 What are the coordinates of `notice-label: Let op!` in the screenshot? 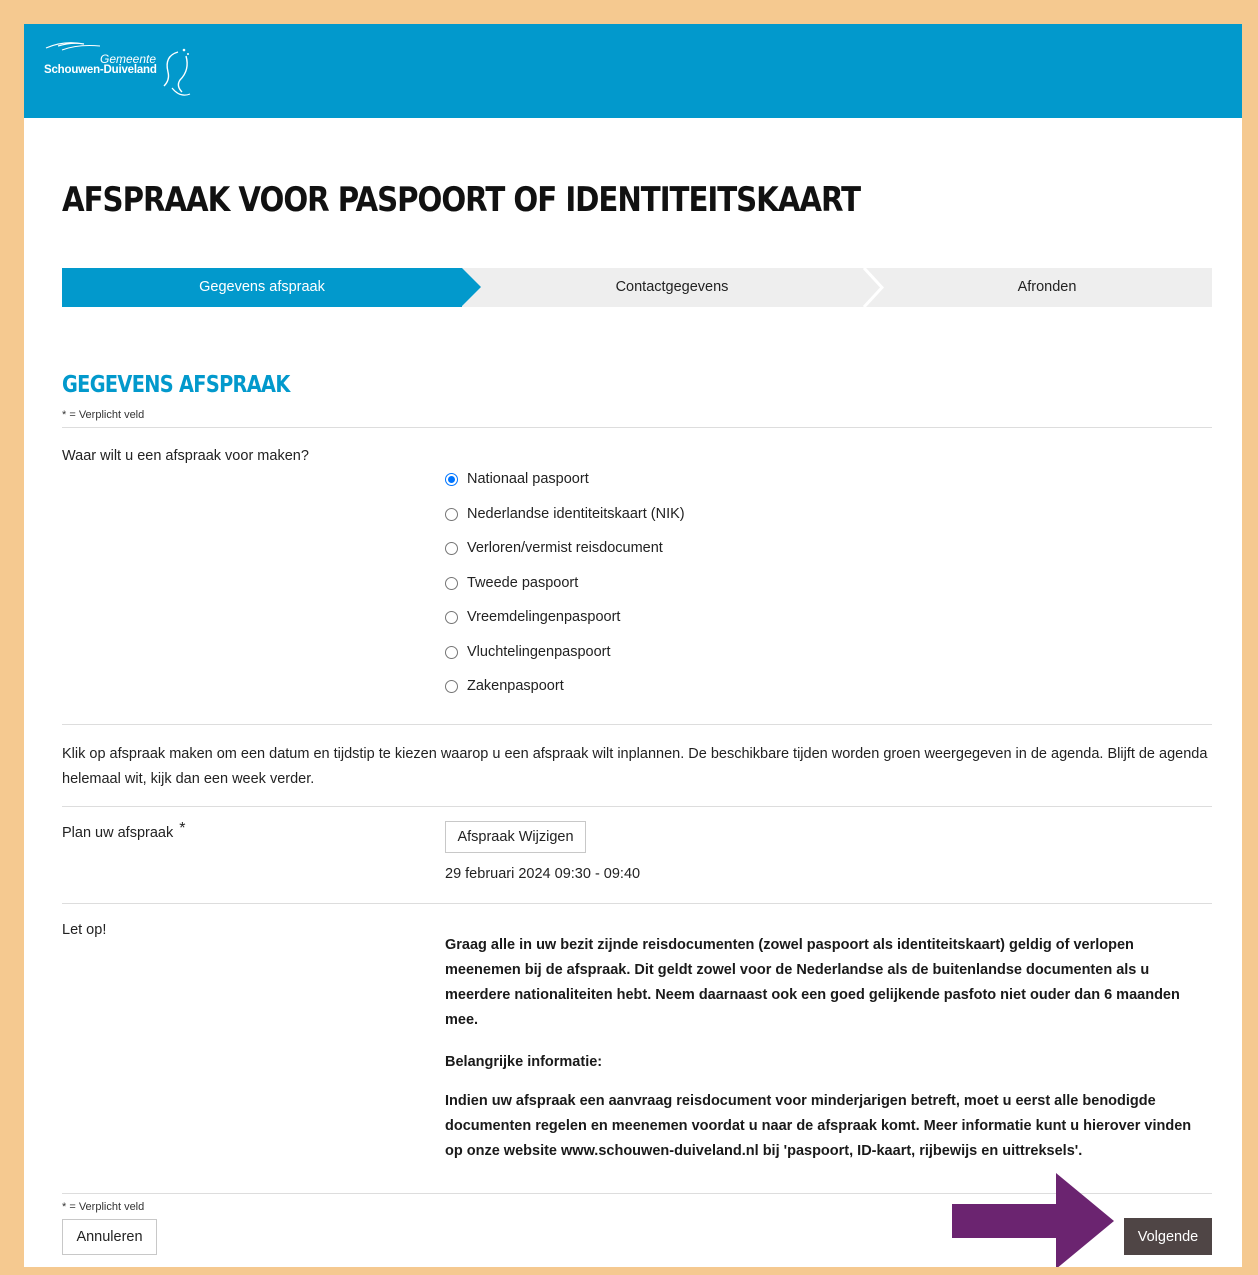 It's located at (84, 930).